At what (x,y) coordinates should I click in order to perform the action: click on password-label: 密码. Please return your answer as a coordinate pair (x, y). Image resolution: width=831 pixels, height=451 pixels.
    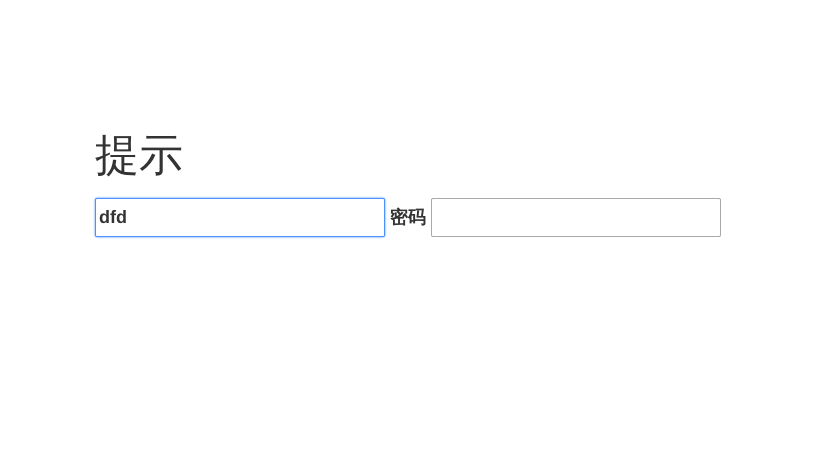
    Looking at the image, I should click on (408, 218).